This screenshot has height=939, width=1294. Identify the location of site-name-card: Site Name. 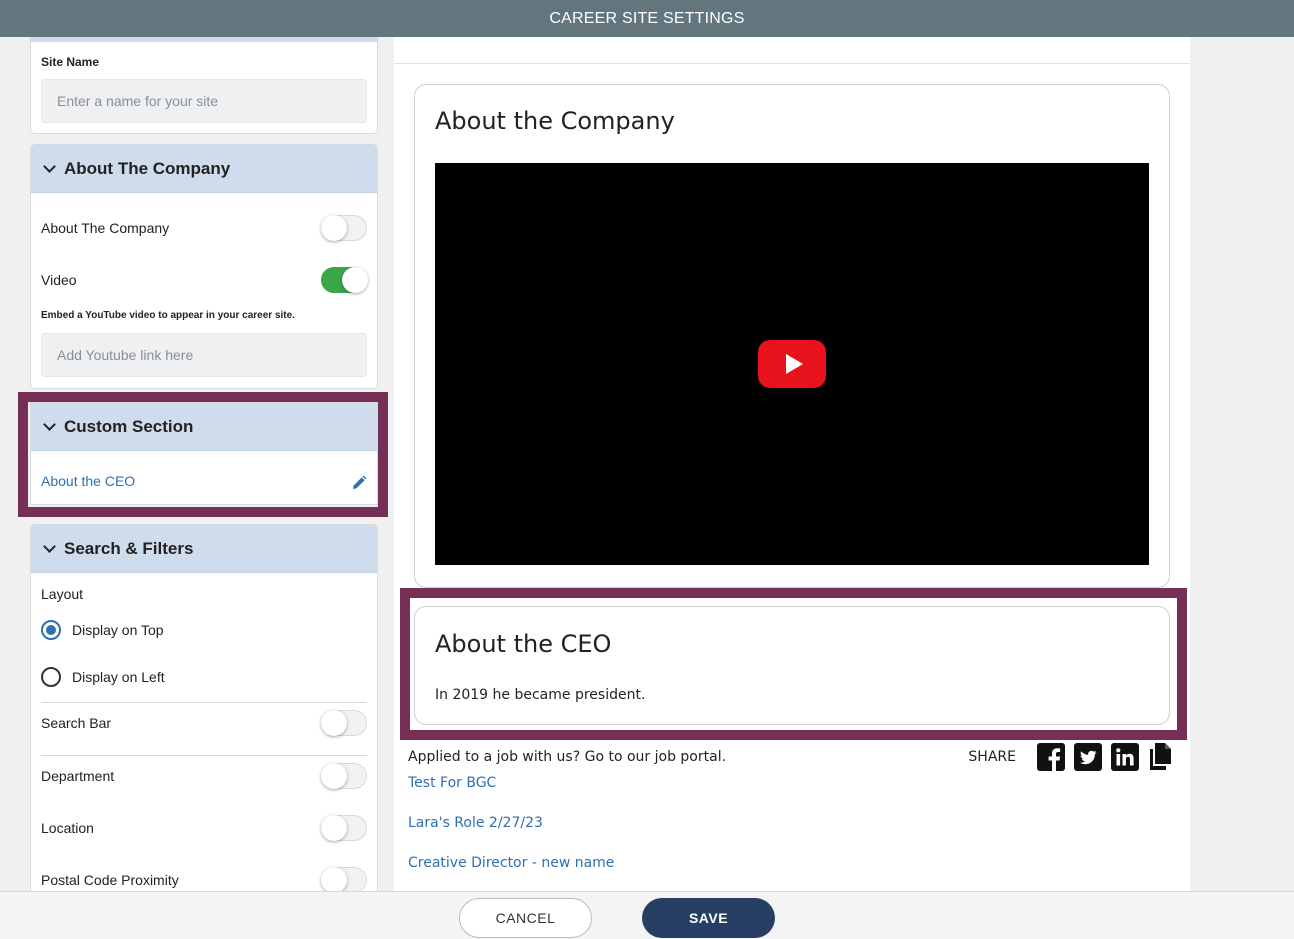
(204, 85).